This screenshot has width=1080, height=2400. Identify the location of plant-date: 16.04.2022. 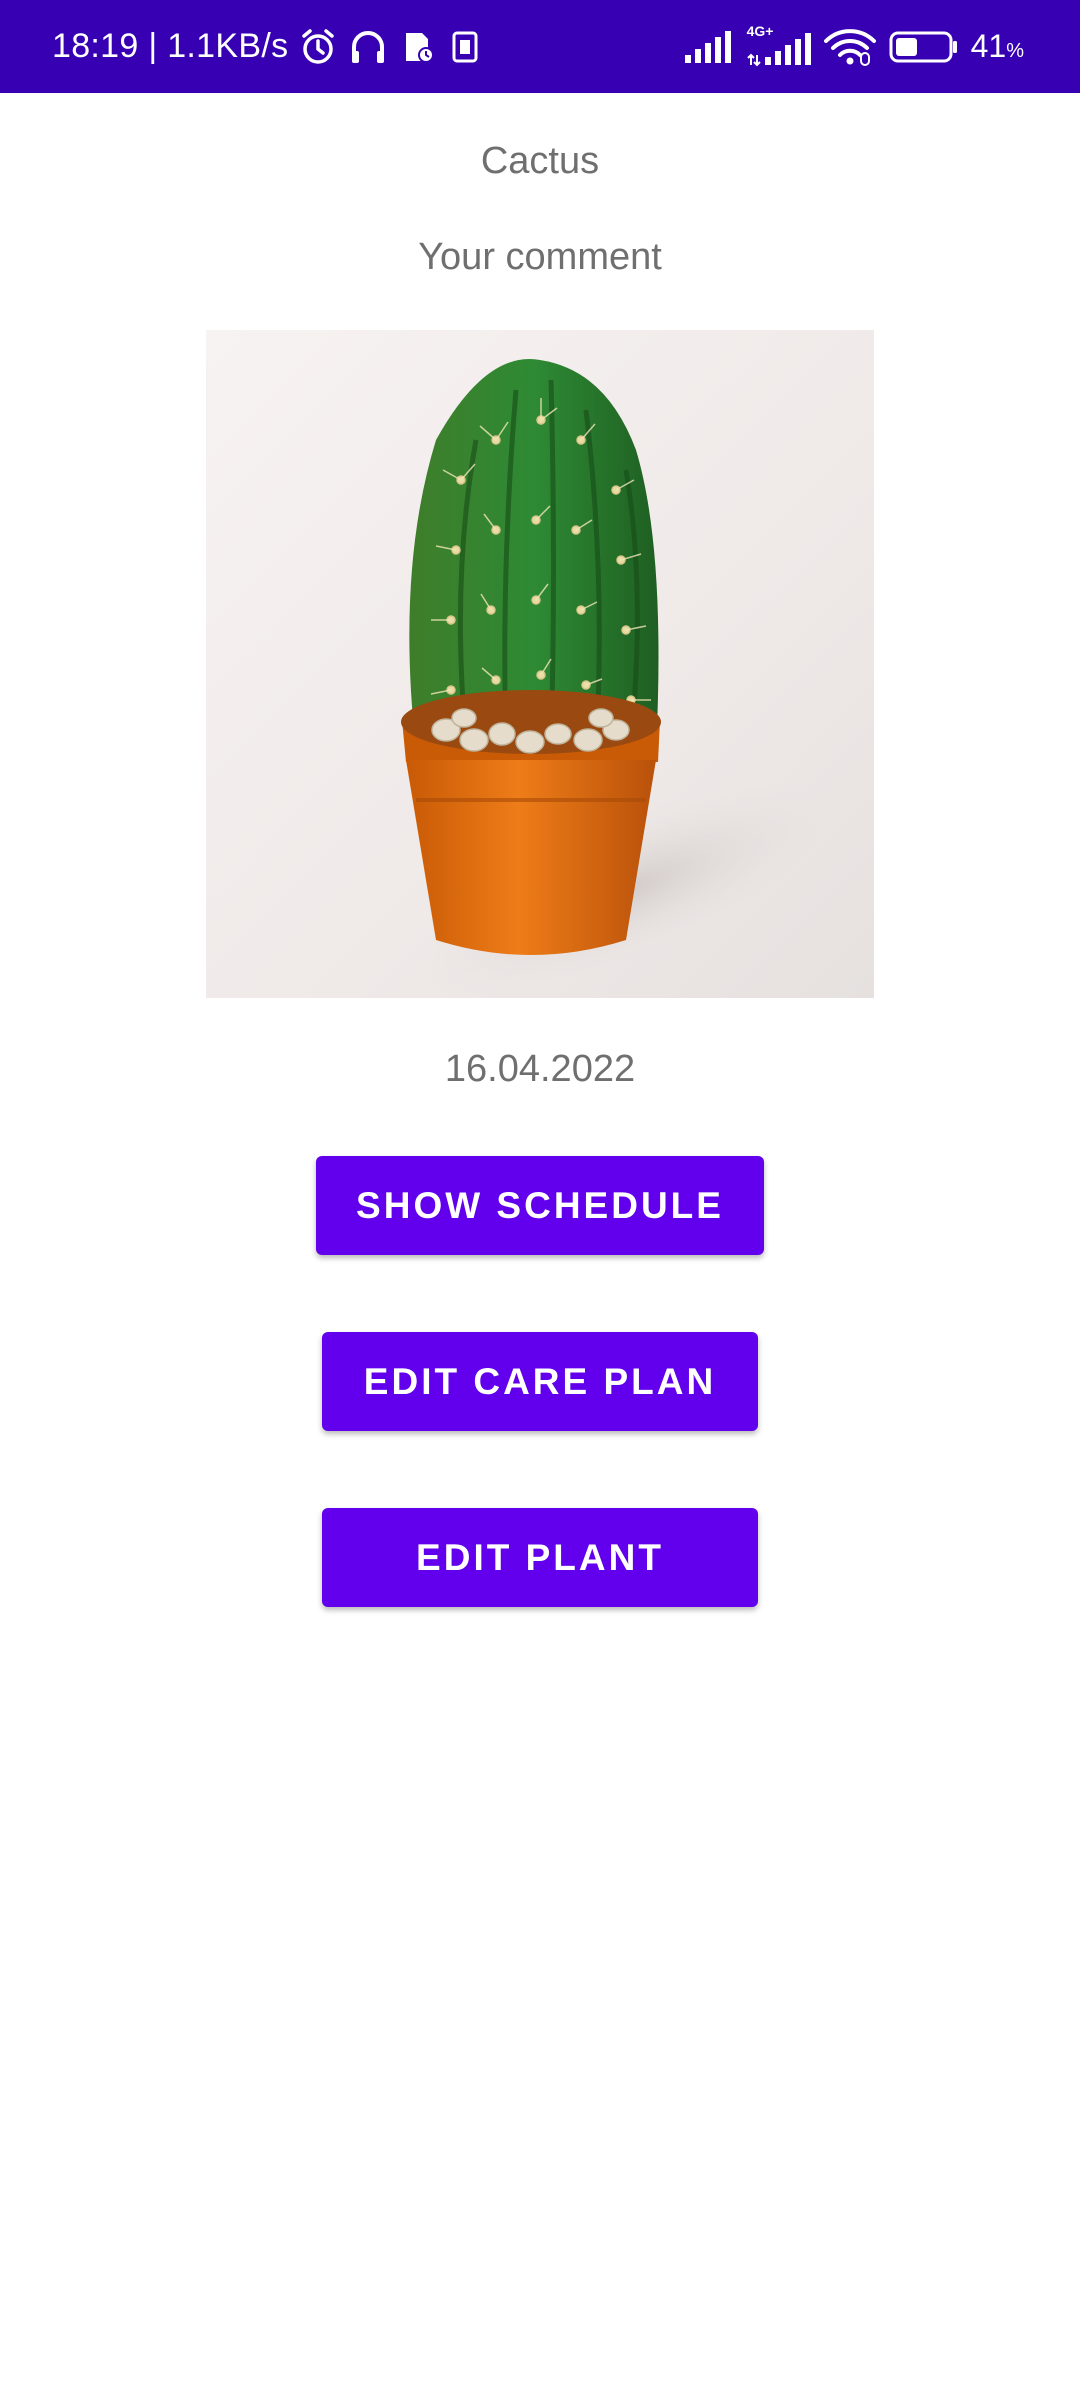
(540, 1069).